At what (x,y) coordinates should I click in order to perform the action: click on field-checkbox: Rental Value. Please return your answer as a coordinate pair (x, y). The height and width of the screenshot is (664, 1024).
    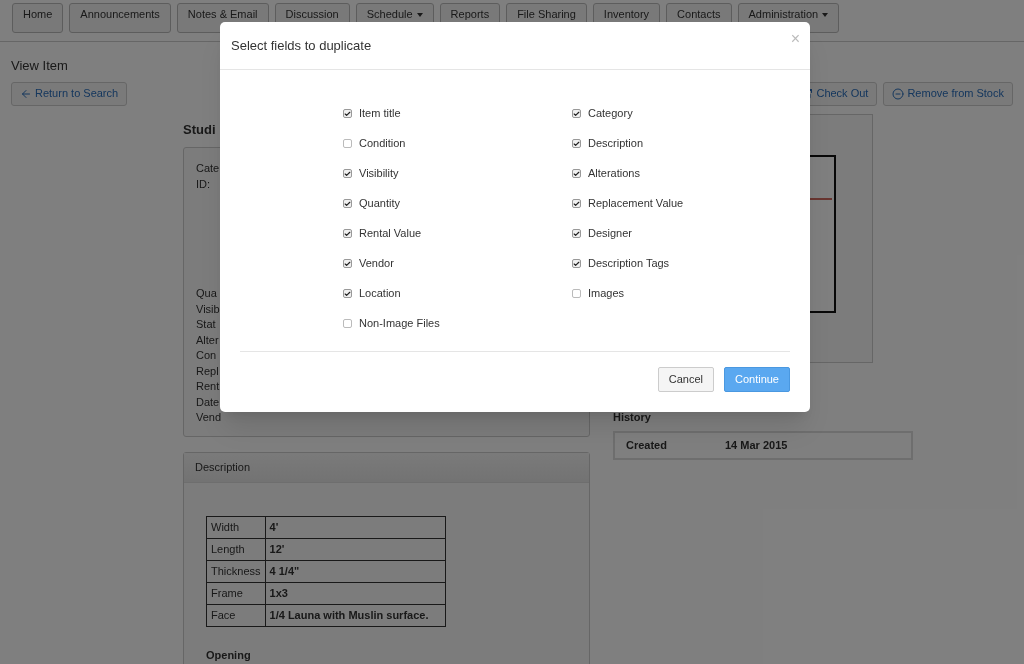
    Looking at the image, I should click on (457, 233).